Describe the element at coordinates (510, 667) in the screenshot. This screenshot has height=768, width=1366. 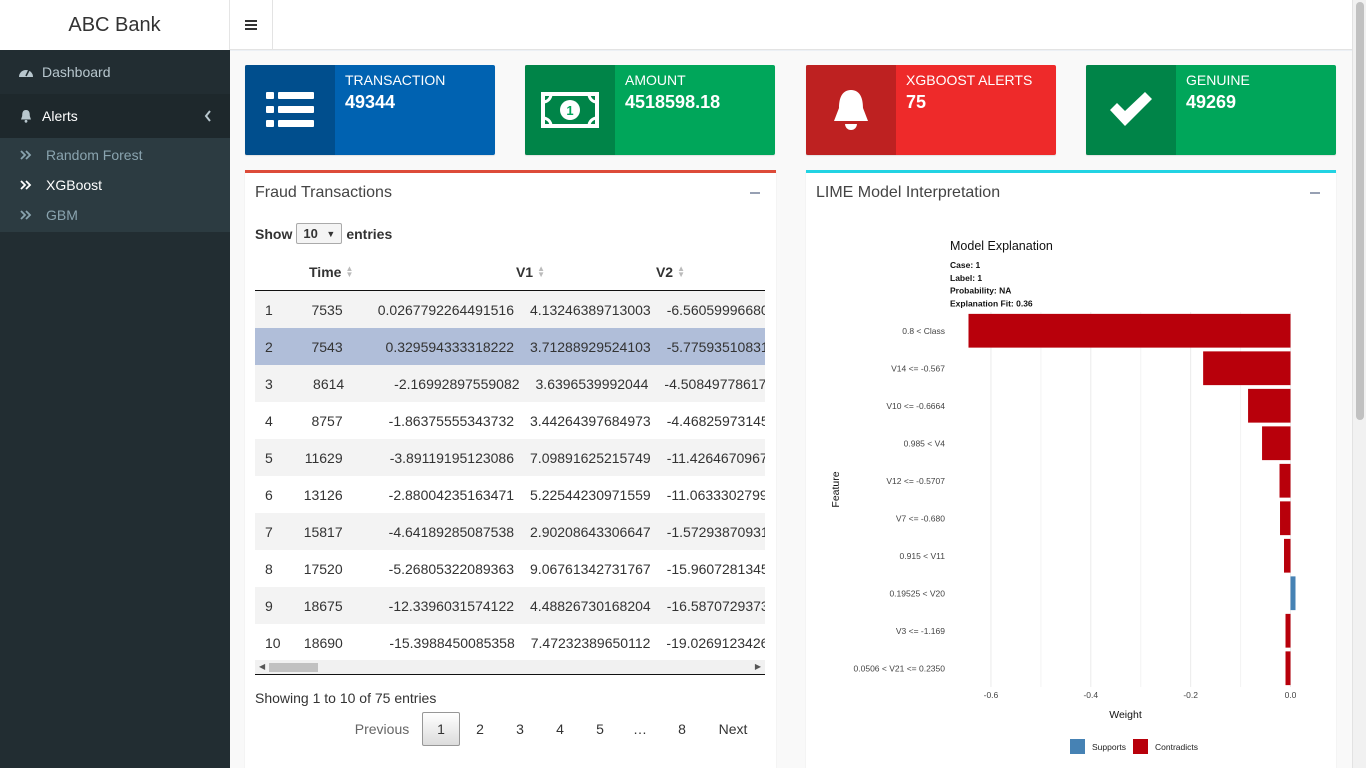
I see `table-horizontal-scrollbar: ◀ ▶` at that location.